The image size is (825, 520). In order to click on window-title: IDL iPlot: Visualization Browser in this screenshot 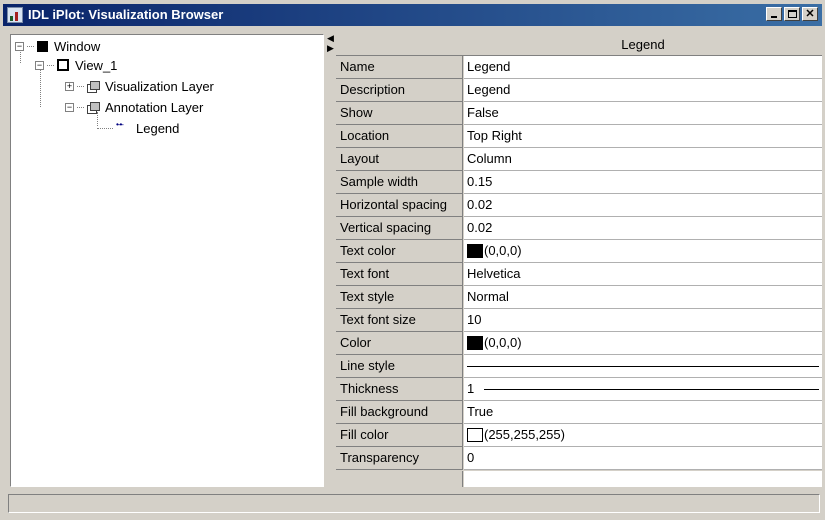, I will do `click(126, 14)`.